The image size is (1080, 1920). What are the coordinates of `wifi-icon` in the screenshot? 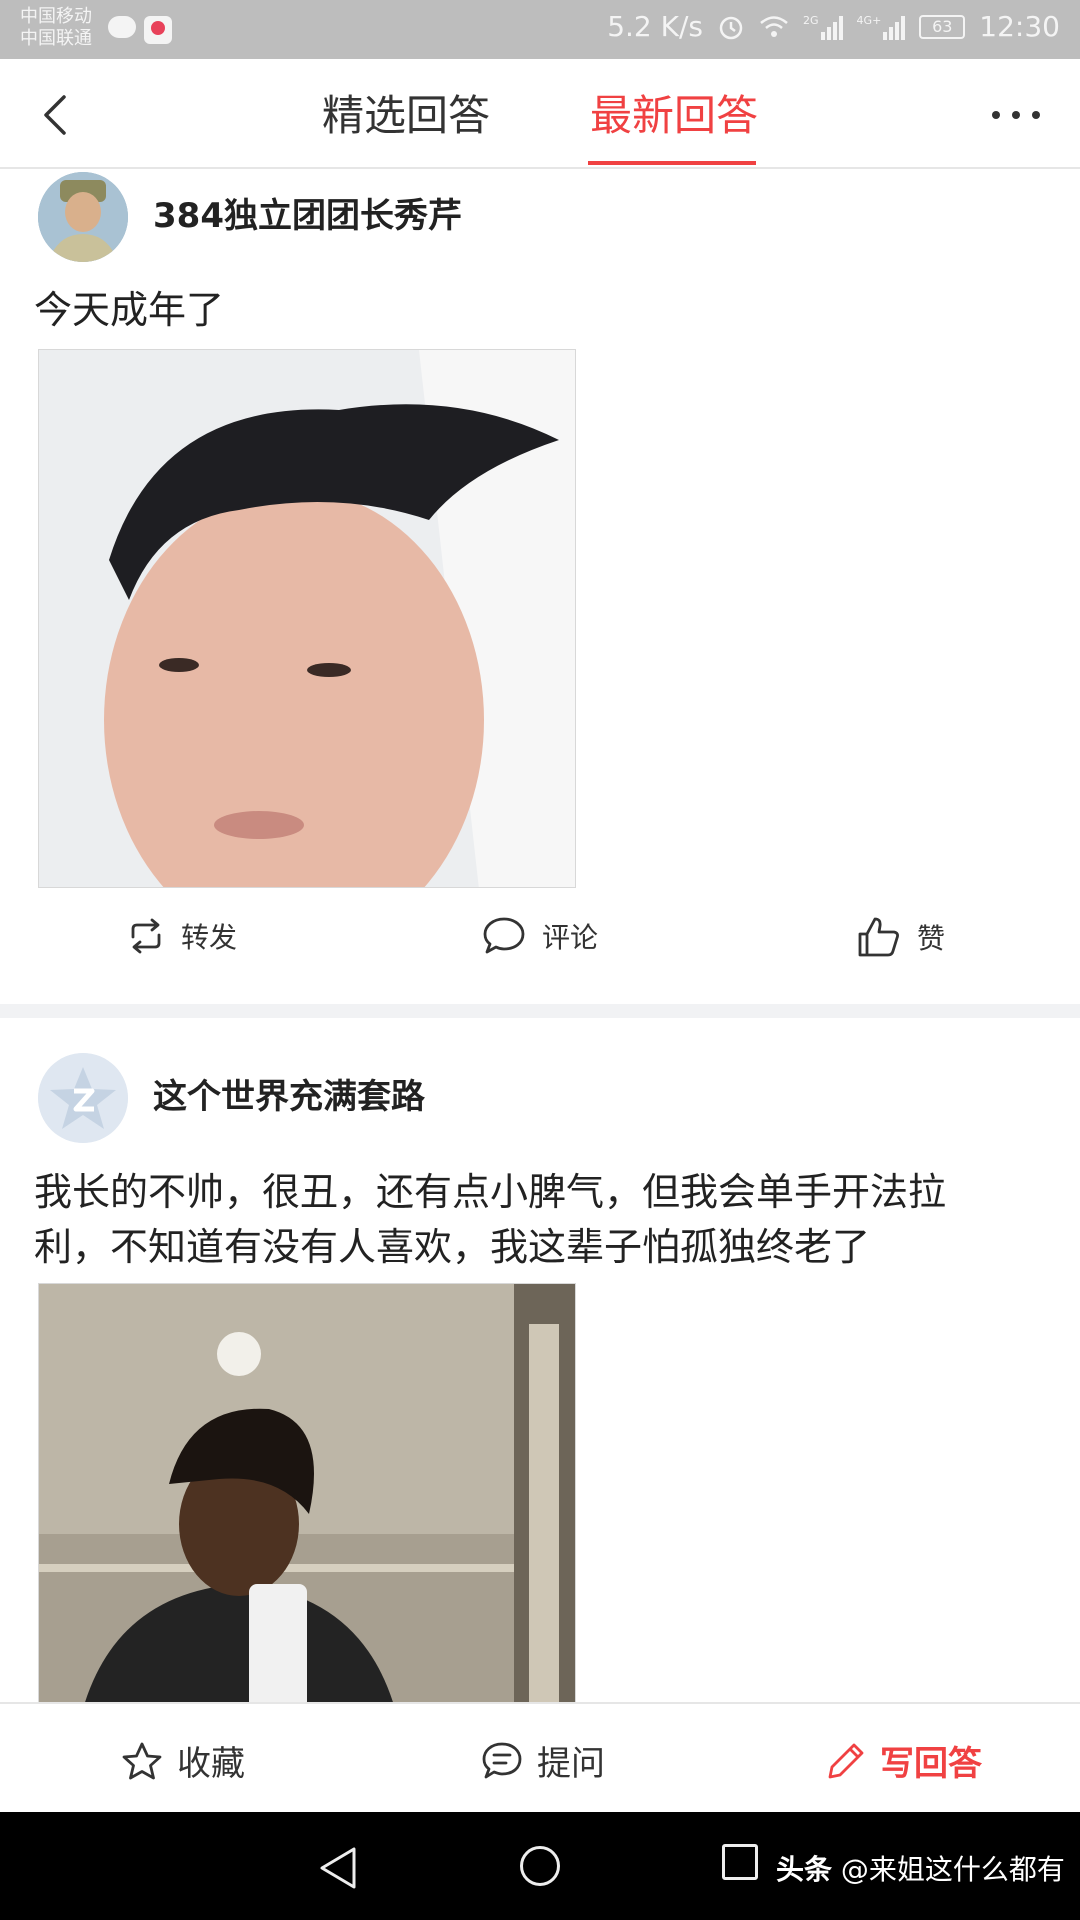 It's located at (774, 26).